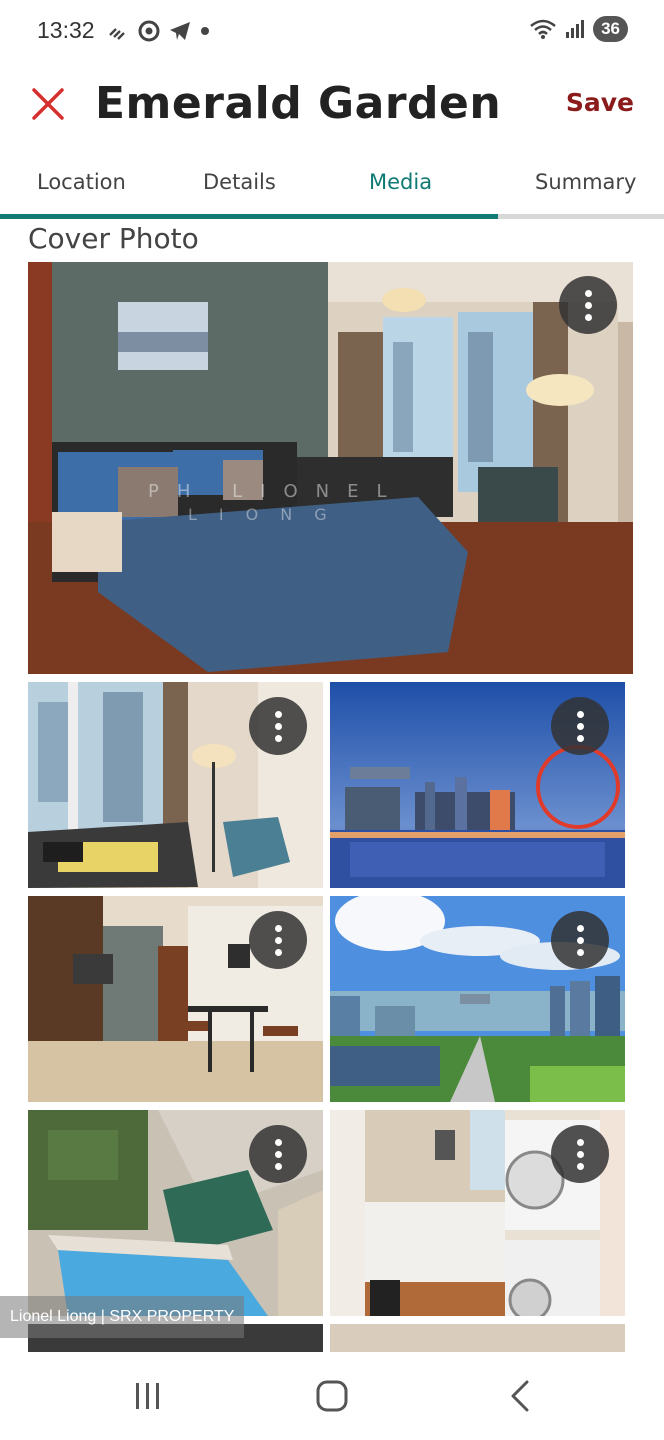 This screenshot has width=664, height=1440. I want to click on status-bar: 13:32 36, so click(332, 31).